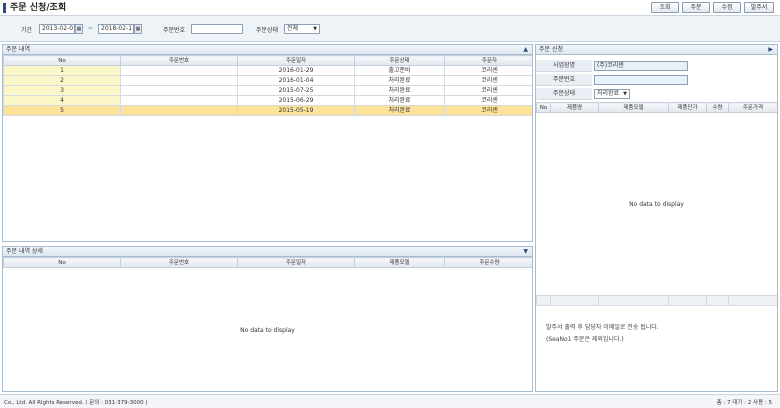 This screenshot has height=408, width=780. I want to click on product-total-row, so click(656, 300).